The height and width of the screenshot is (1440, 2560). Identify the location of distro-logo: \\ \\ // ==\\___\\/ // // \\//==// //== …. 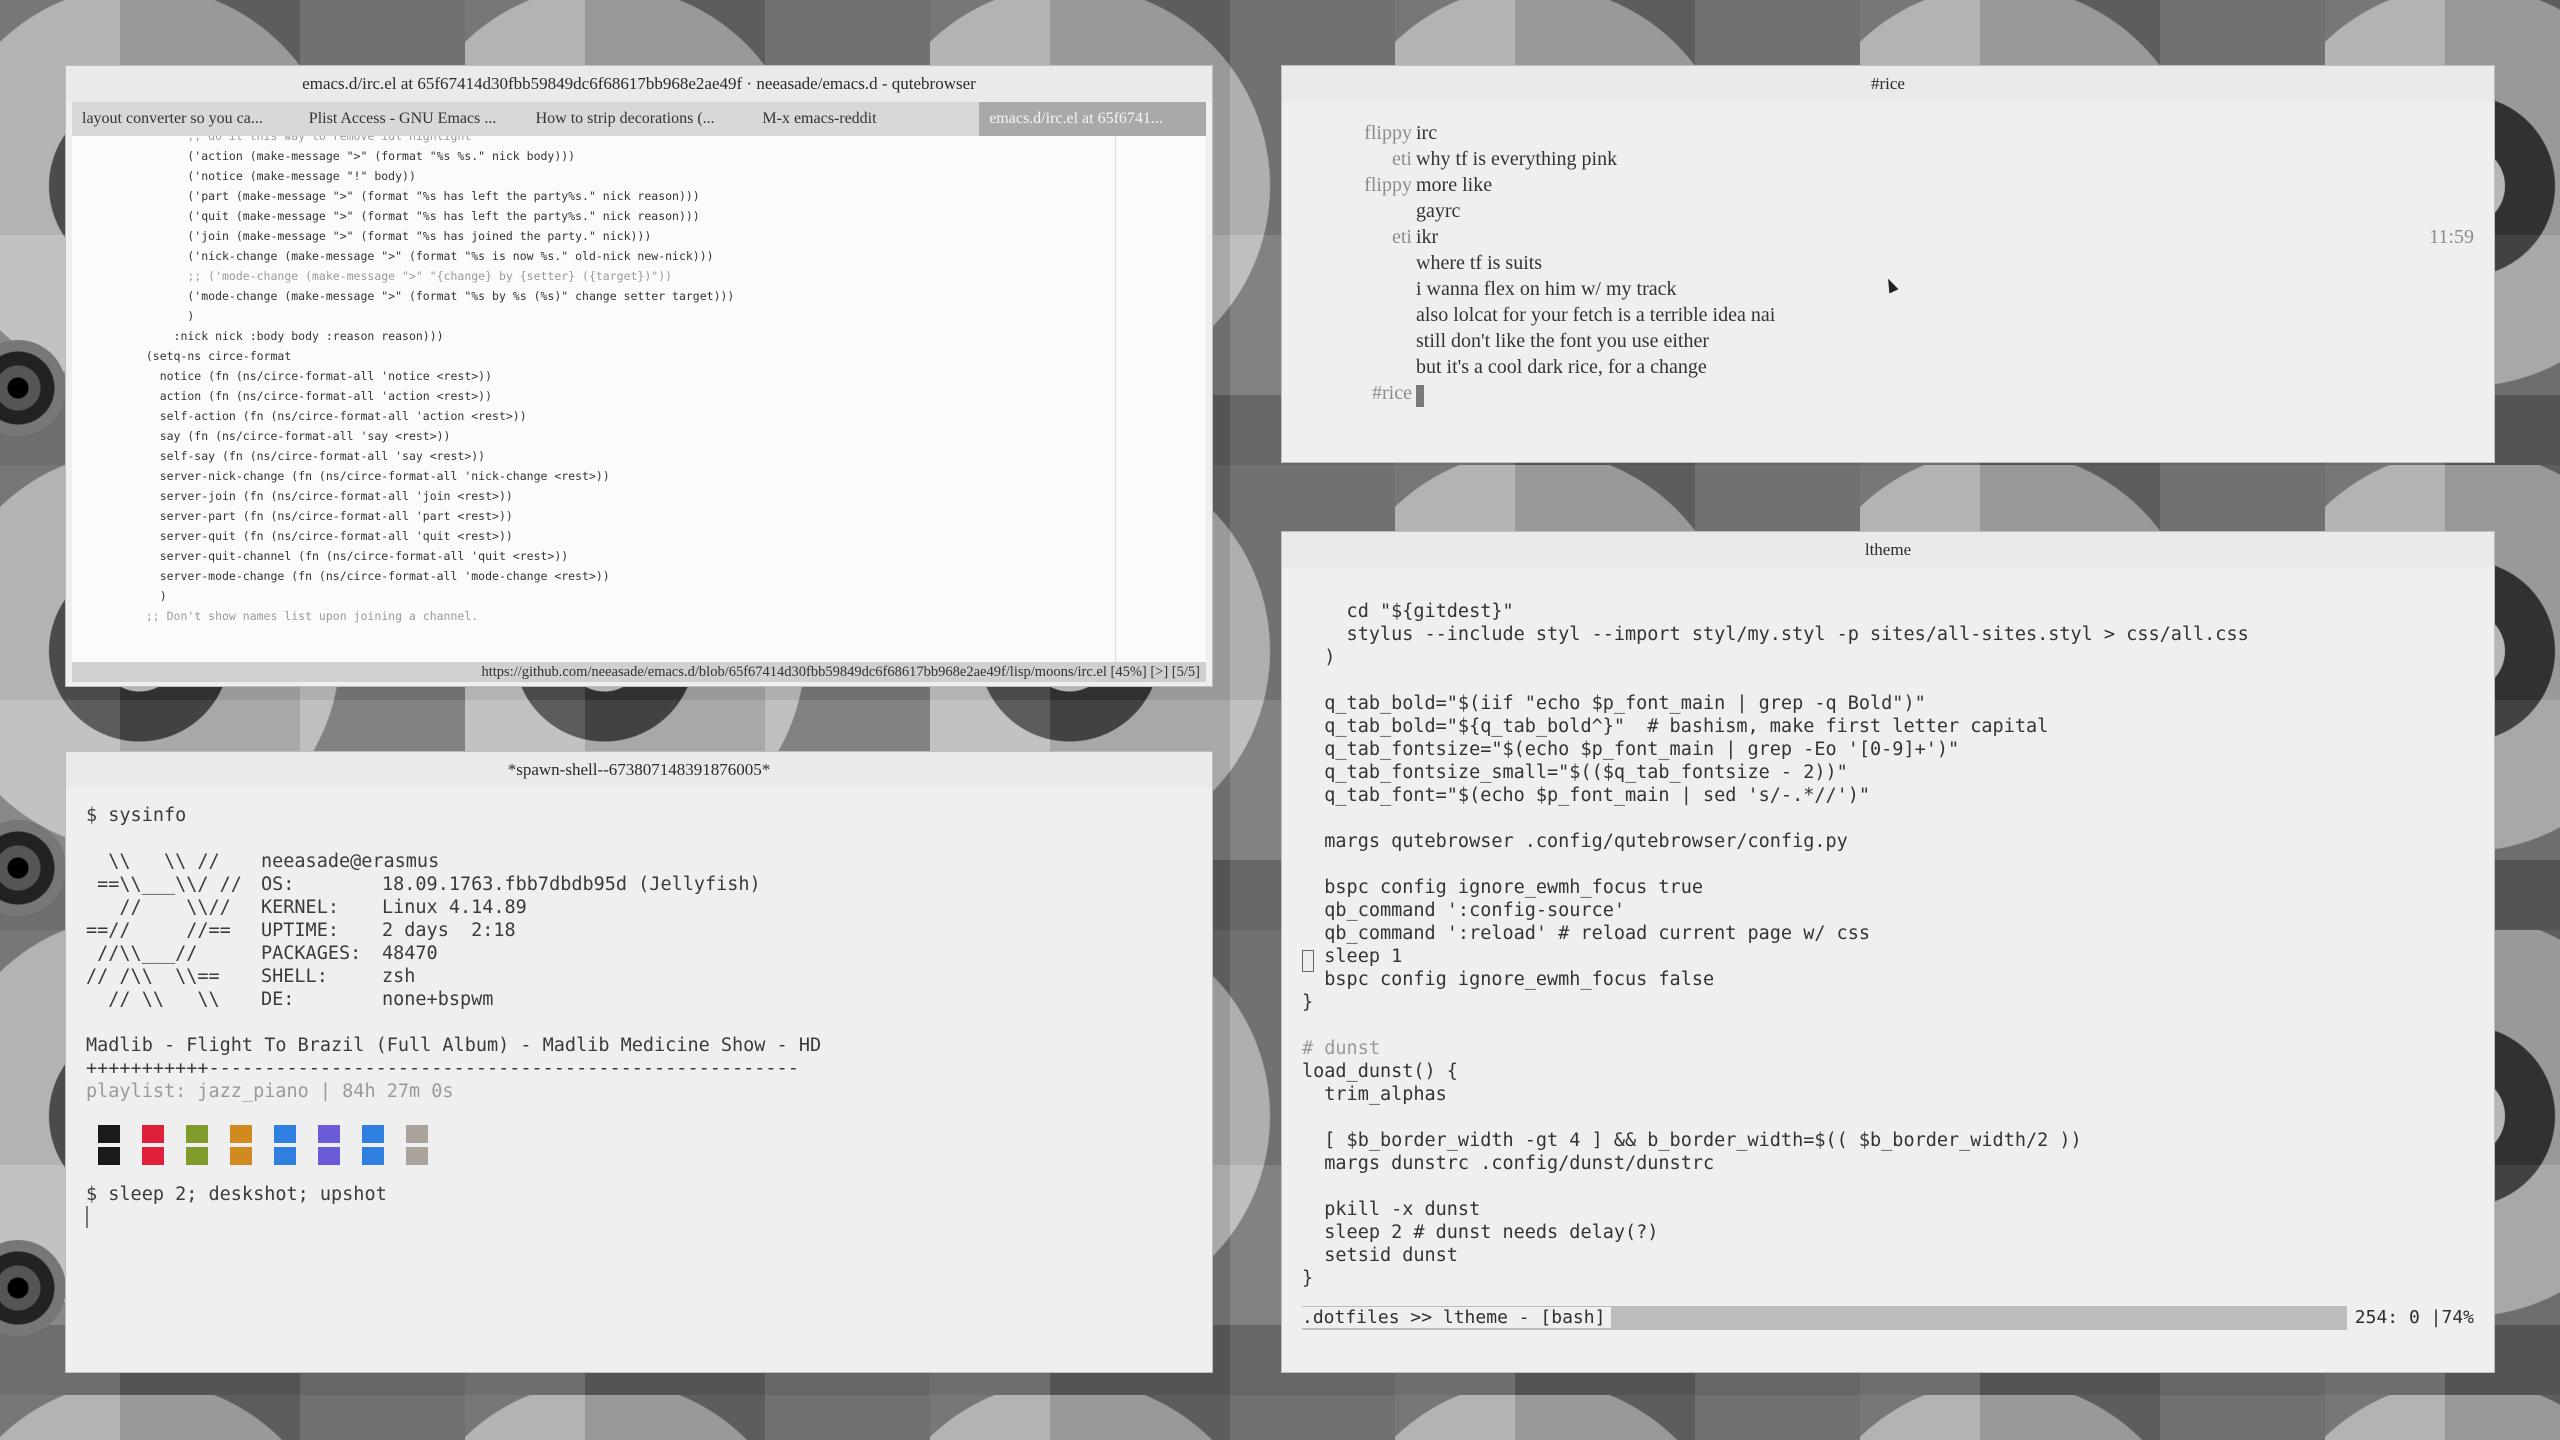
(164, 930).